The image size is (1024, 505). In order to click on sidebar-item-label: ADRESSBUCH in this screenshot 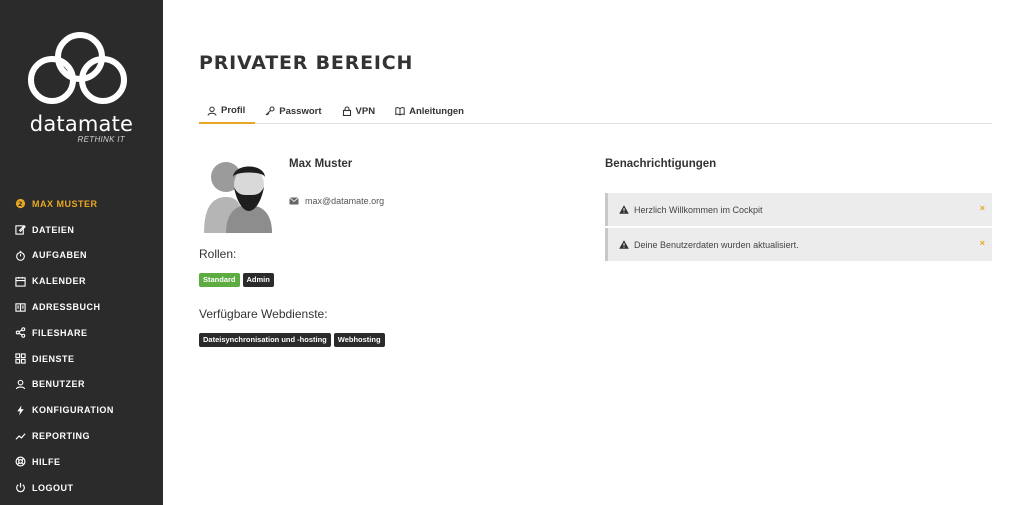, I will do `click(66, 307)`.